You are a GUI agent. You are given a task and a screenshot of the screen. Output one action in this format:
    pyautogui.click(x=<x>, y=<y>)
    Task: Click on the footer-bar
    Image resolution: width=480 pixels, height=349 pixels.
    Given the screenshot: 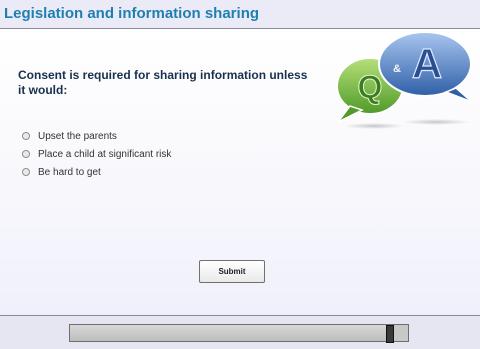 What is the action you would take?
    pyautogui.click(x=240, y=332)
    